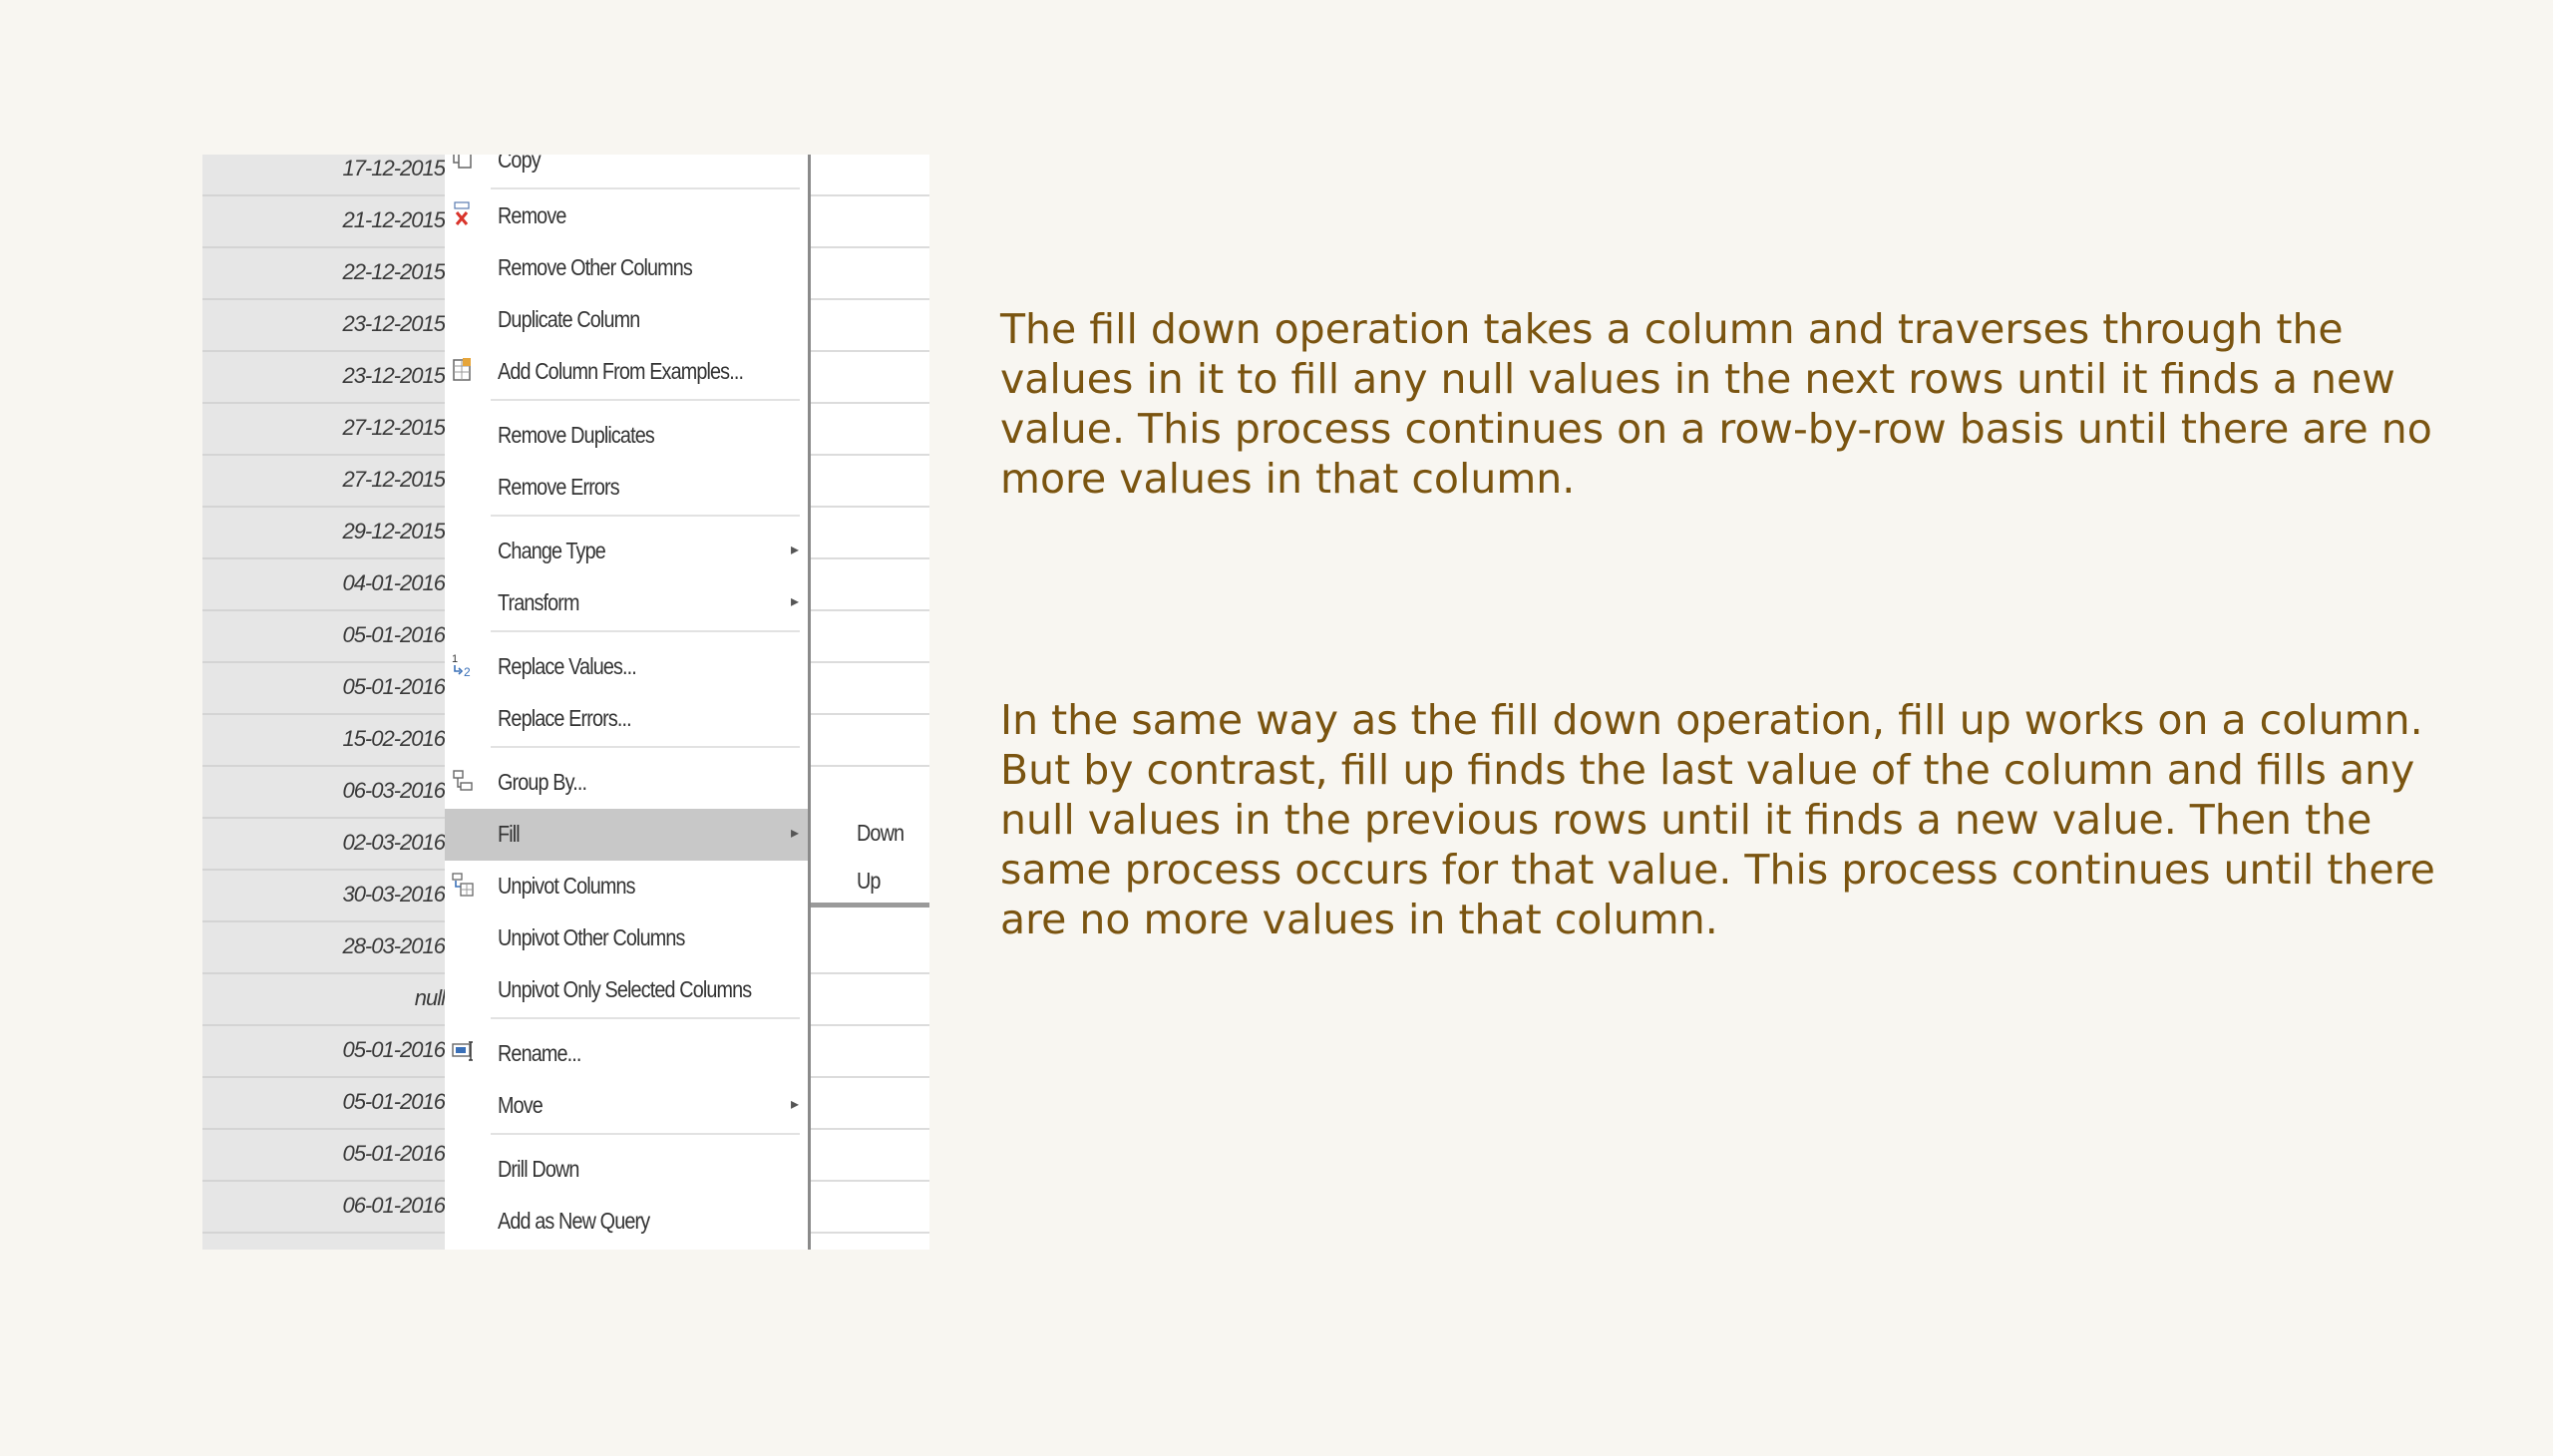 This screenshot has height=1456, width=2553. I want to click on grid-cell: 17-12-2015, so click(324, 175).